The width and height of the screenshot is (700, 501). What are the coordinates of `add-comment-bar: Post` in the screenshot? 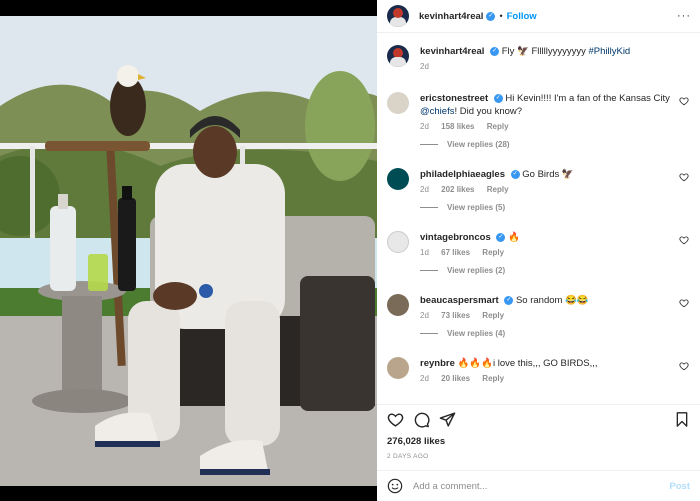 It's located at (538, 485).